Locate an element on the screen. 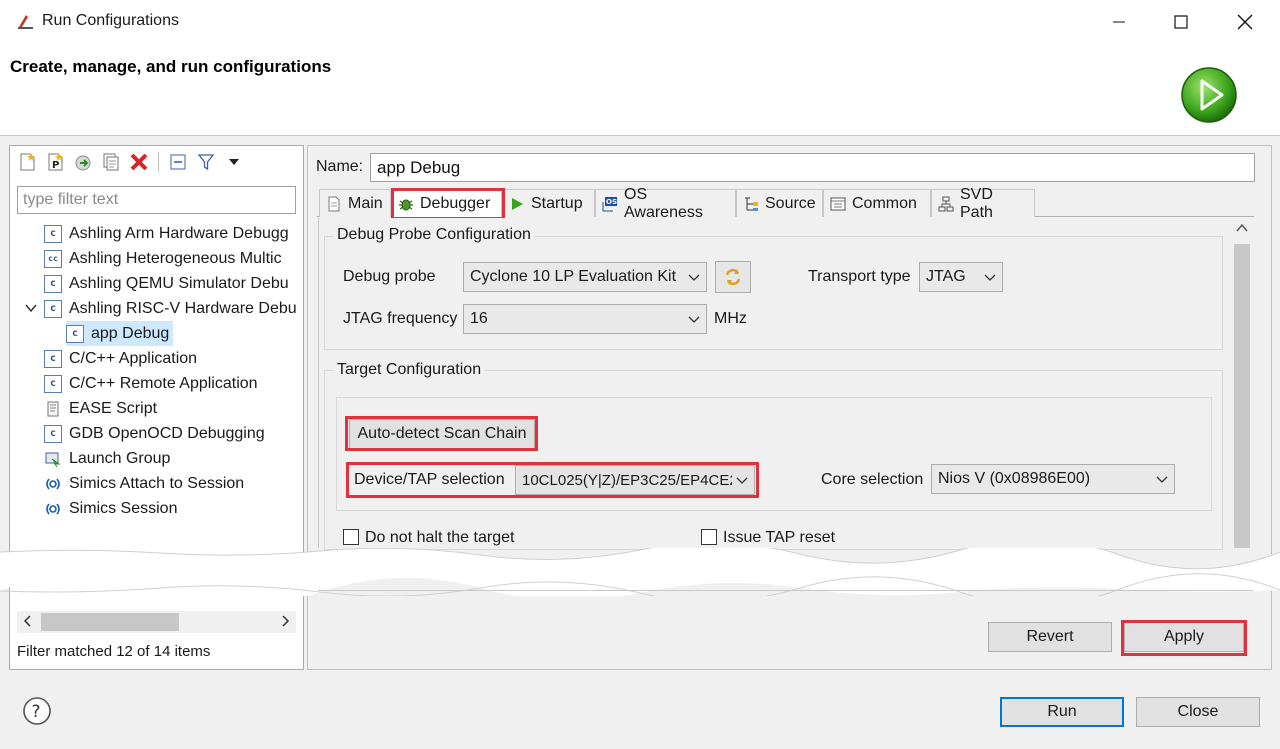  filter-input is located at coordinates (156, 200).